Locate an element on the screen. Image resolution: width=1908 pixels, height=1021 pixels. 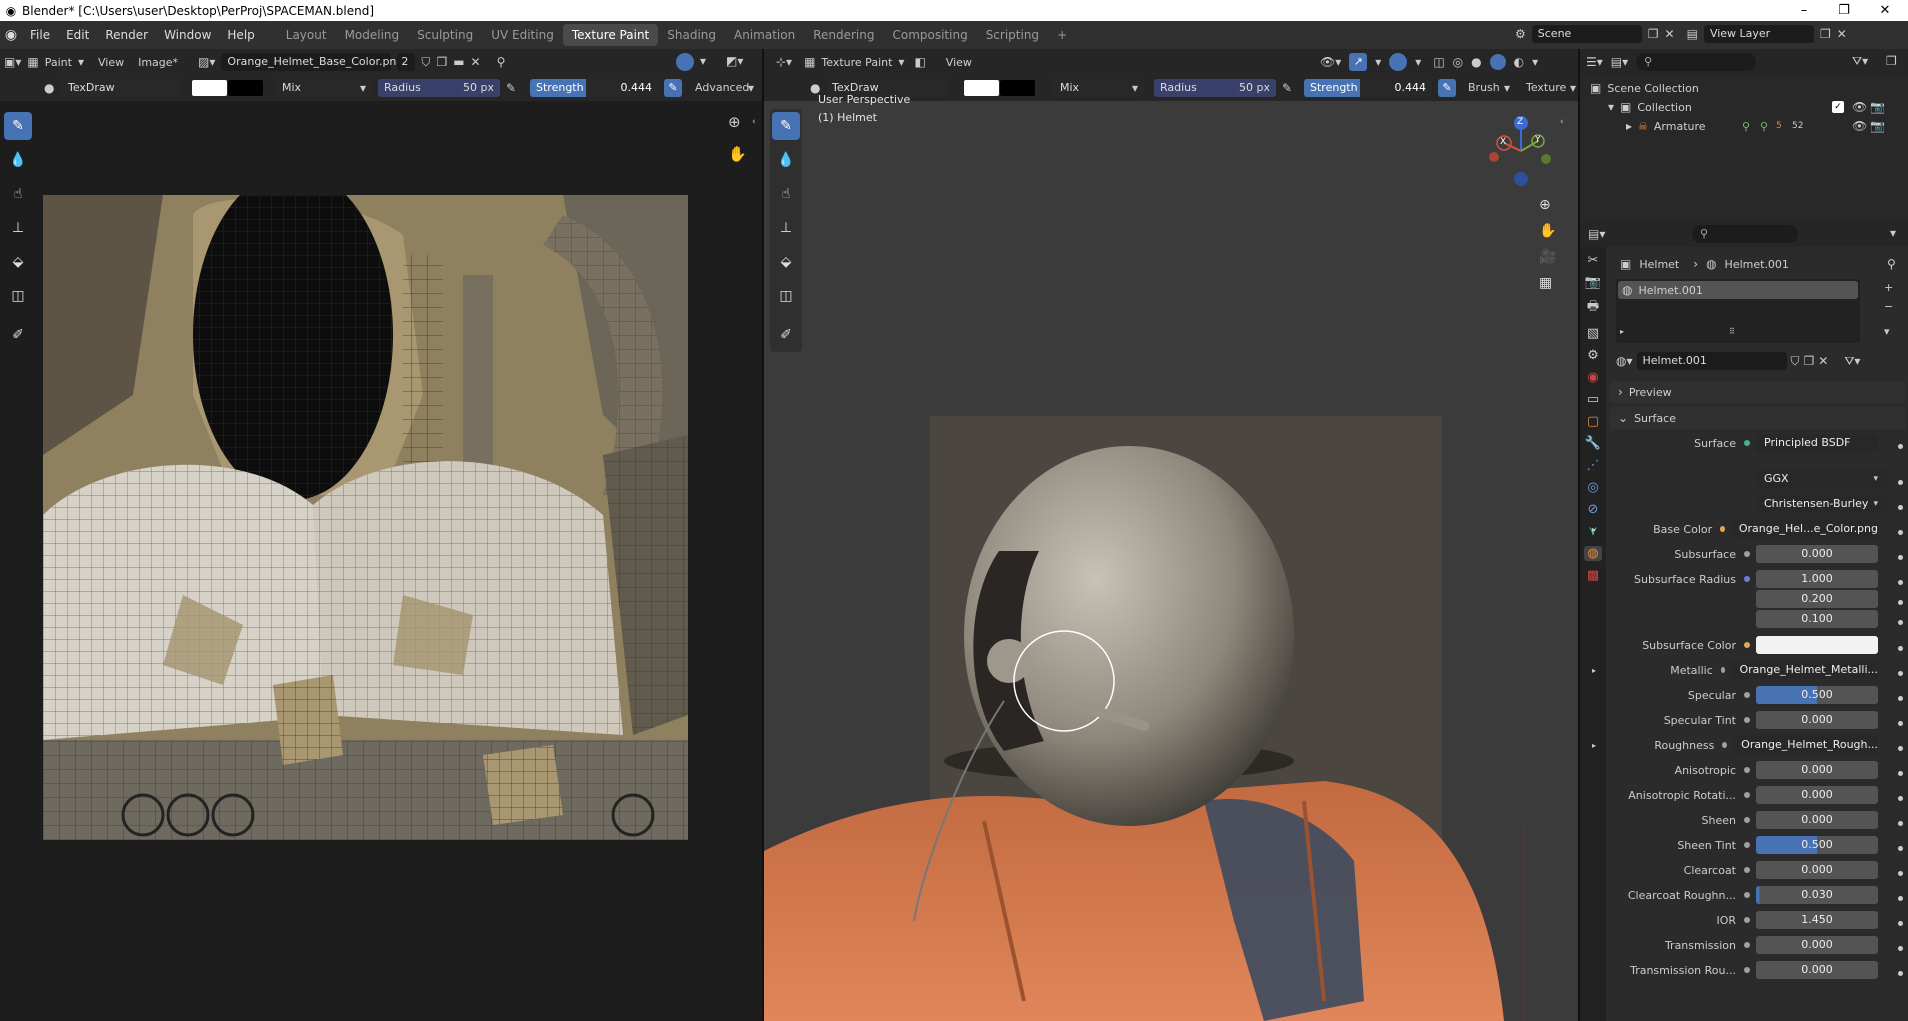
properties-search-input: ⚲ is located at coordinates (1745, 234).